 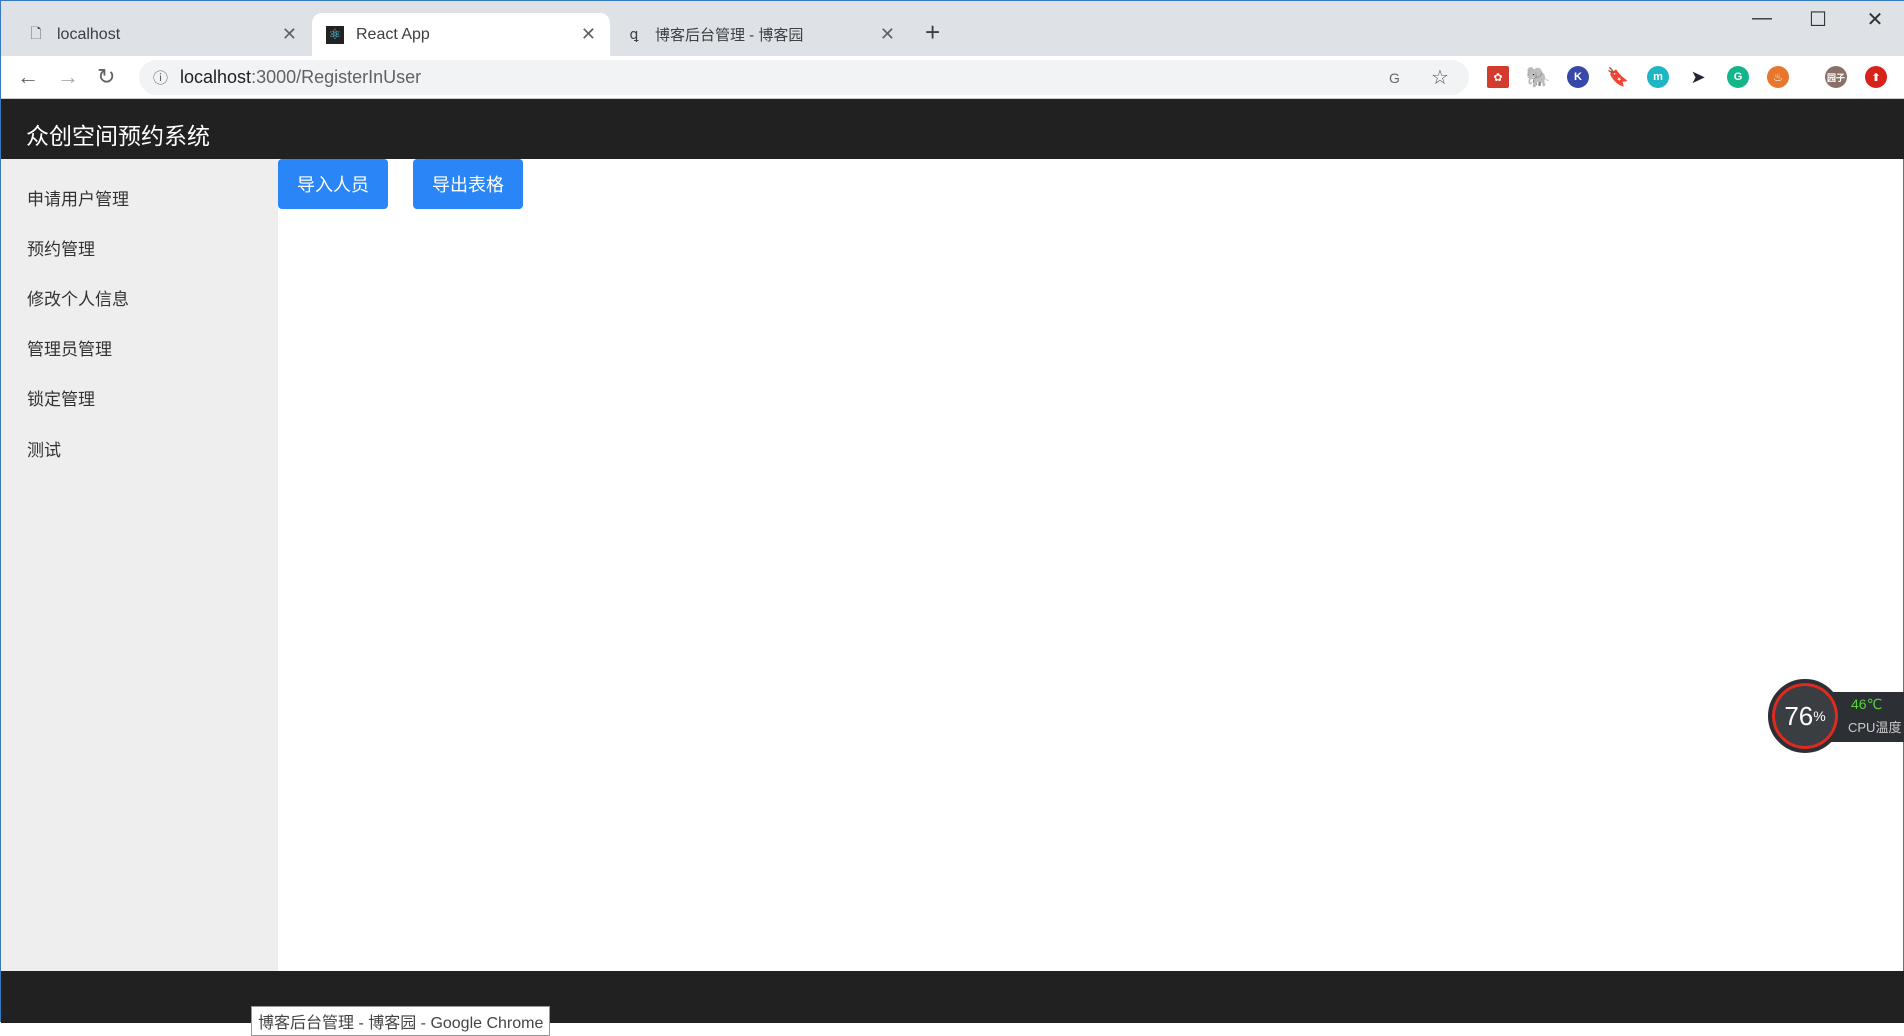 I want to click on maximize-button: ☐, so click(x=1818, y=19).